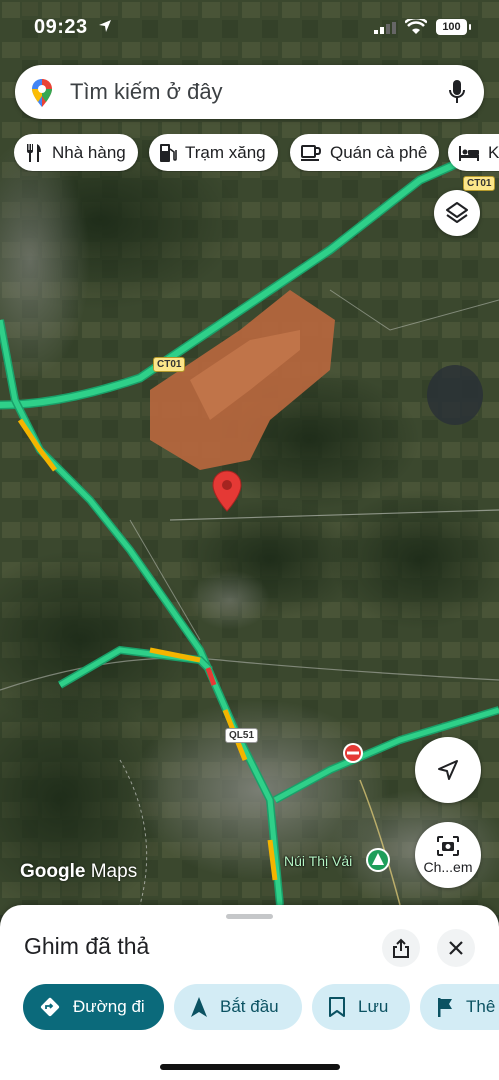  Describe the element at coordinates (105, 26) in the screenshot. I see `location-arrow-icon` at that location.